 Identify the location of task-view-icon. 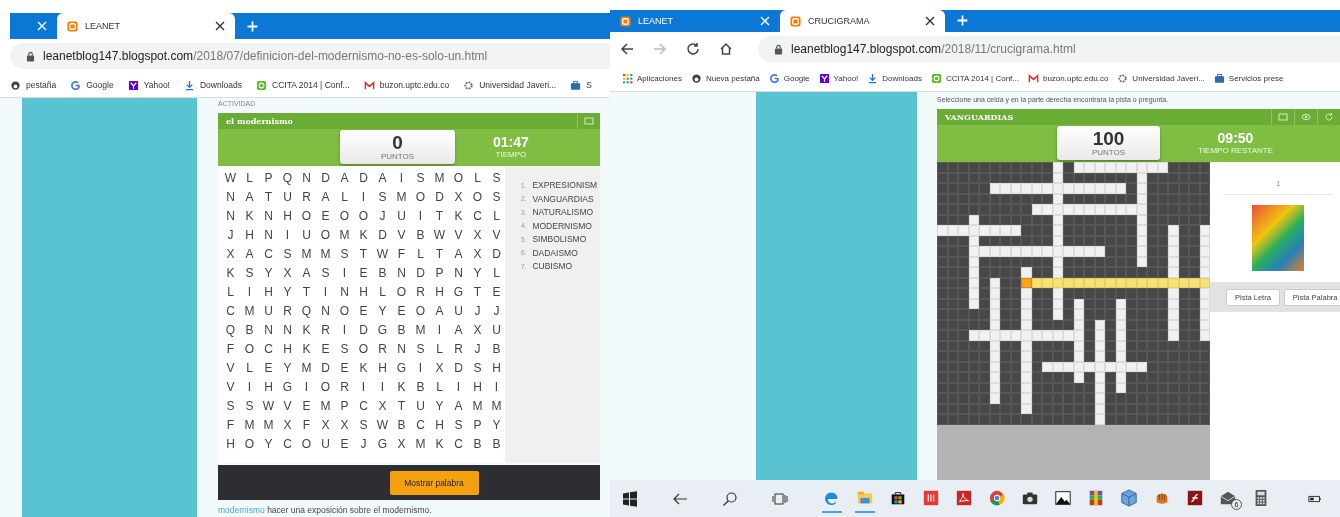
(780, 498).